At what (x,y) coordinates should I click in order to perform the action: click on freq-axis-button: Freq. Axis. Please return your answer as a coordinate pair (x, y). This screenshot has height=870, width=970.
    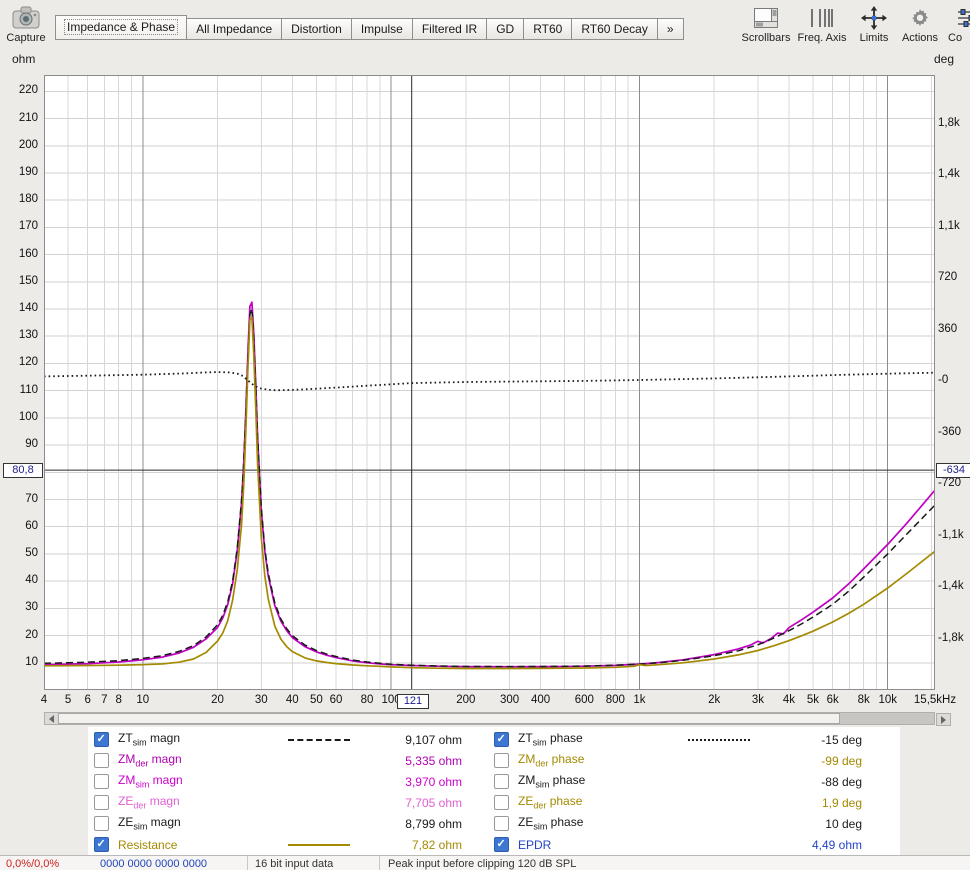
    Looking at the image, I should click on (822, 23).